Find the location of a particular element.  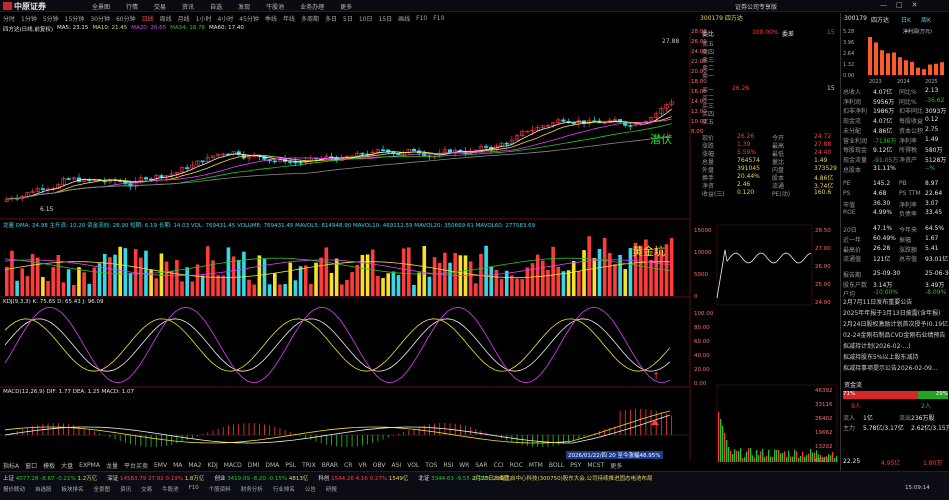

indicator-tab-6: 平台买卖 is located at coordinates (136, 465).